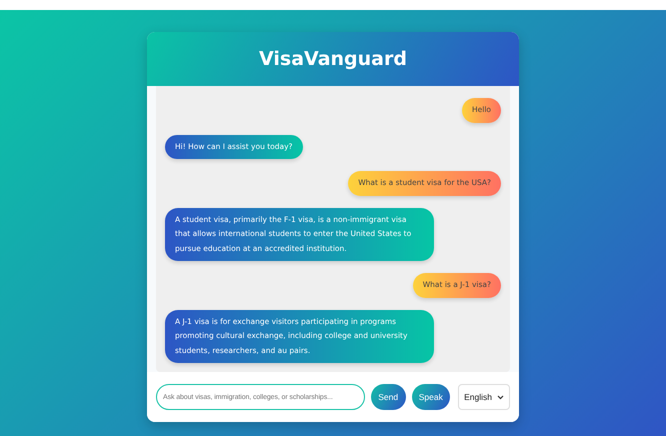  What do you see at coordinates (431, 397) in the screenshot?
I see `speak-button: Speak` at bounding box center [431, 397].